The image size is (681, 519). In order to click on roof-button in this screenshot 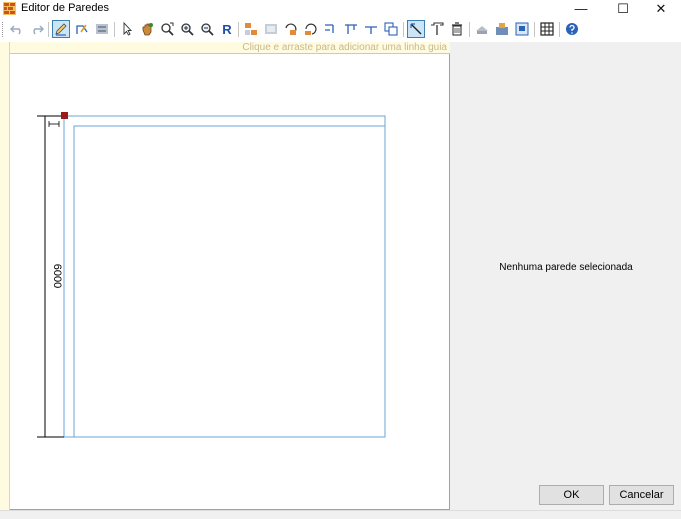, I will do `click(482, 29)`.